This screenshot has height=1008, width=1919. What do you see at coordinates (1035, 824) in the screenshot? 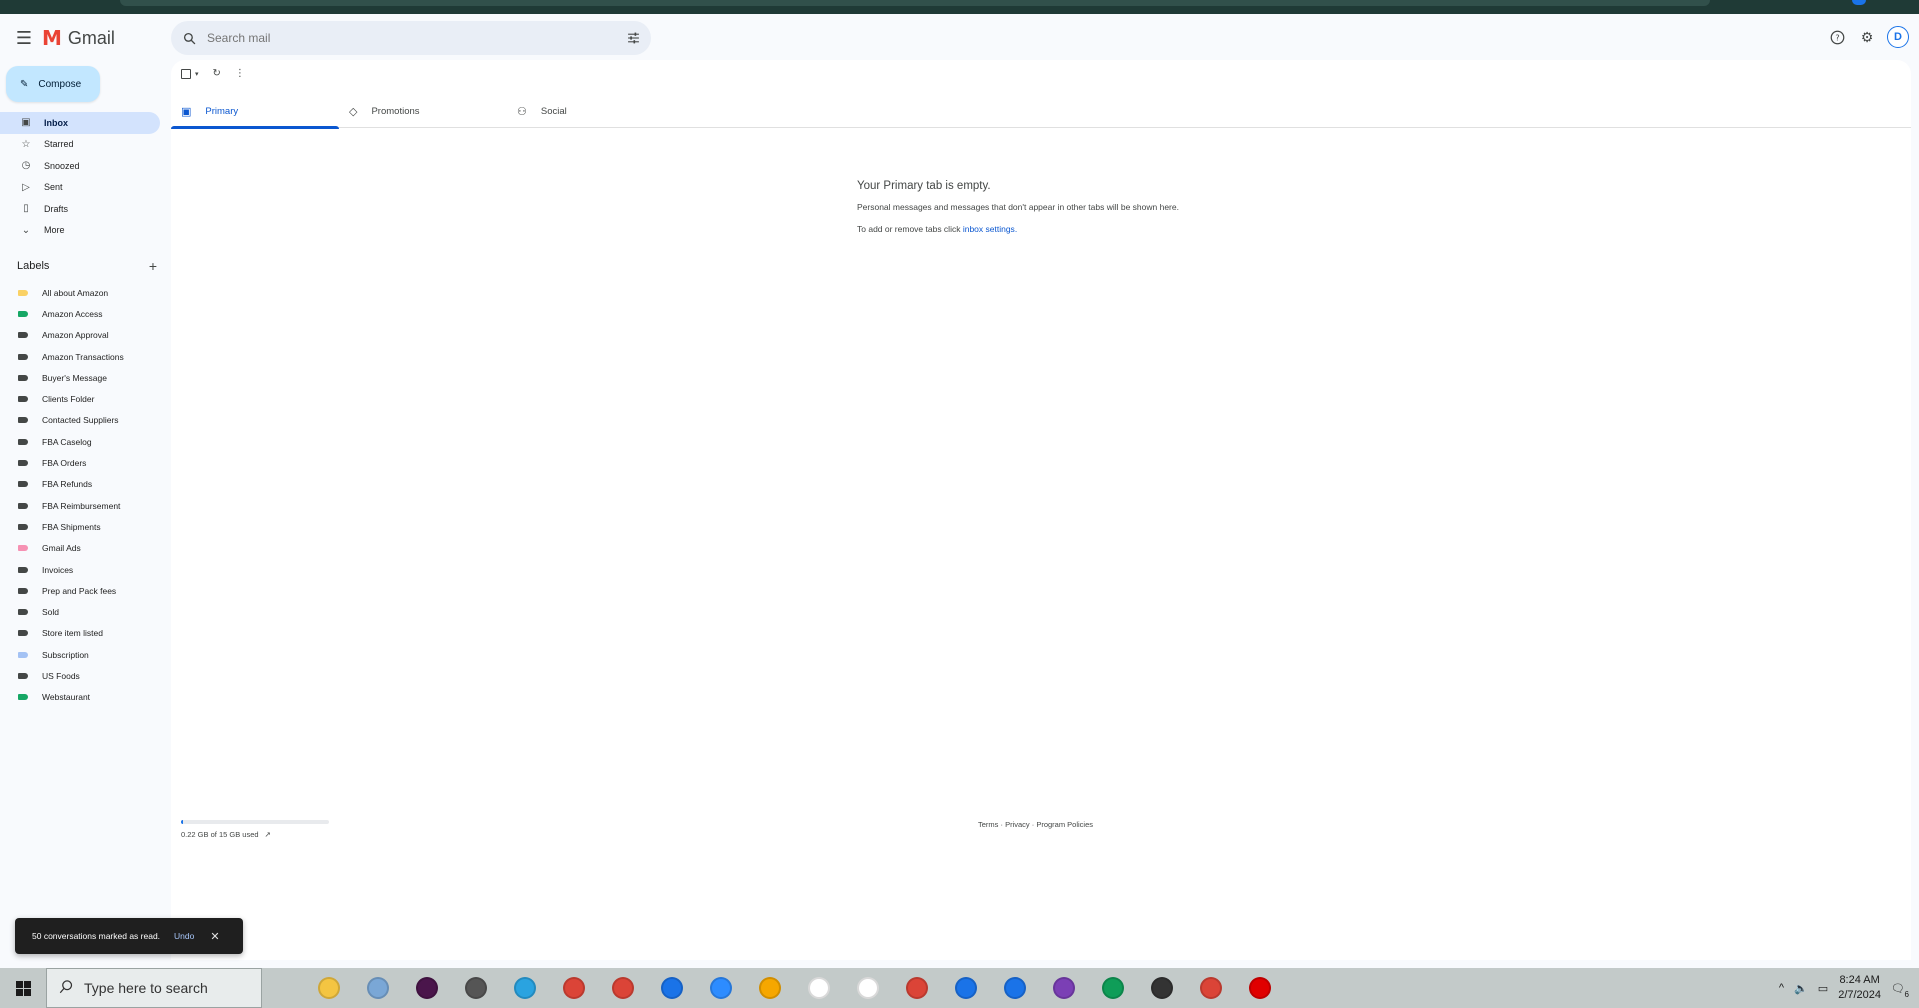
I see `footer-links: Terms · Privacy · Program Policies` at bounding box center [1035, 824].